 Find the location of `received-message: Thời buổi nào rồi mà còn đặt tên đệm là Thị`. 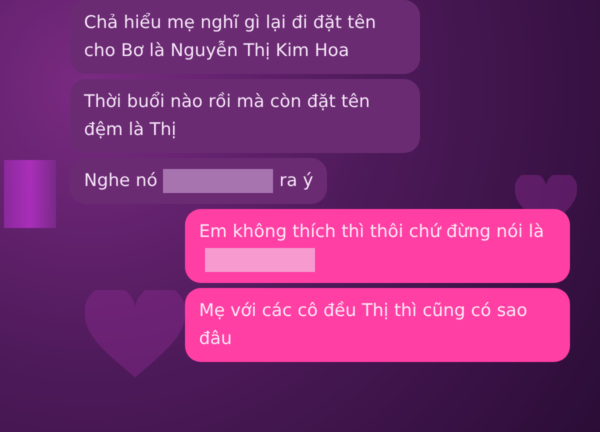

received-message: Thời buổi nào rồi mà còn đặt tên đệm là Thị is located at coordinates (245, 116).